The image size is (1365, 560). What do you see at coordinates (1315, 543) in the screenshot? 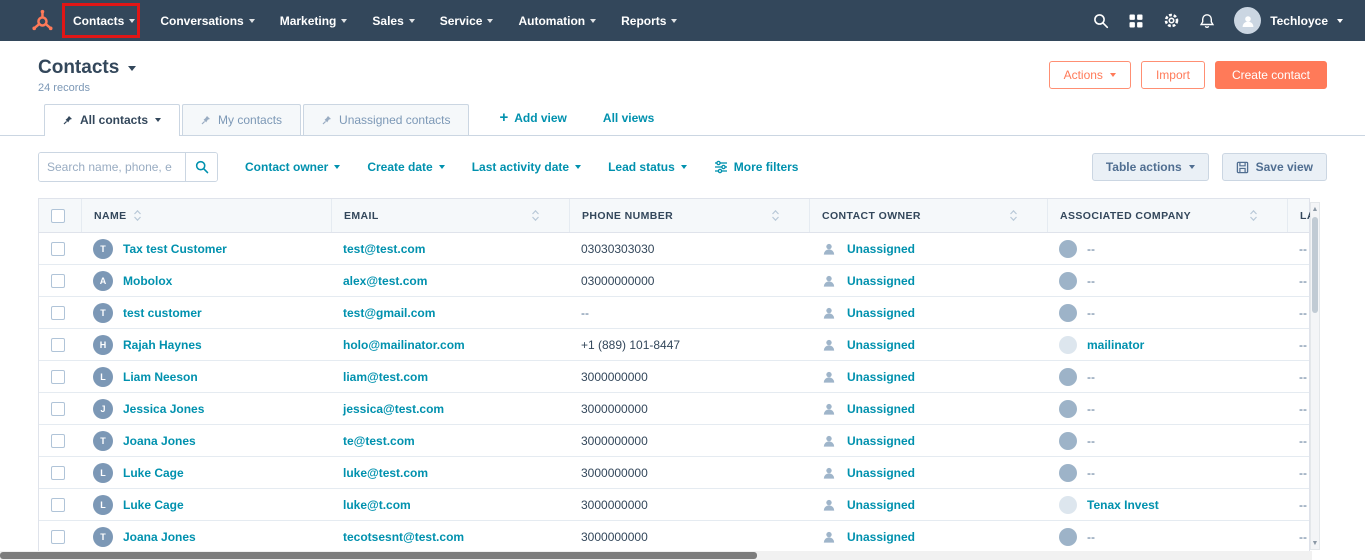
I see `scroll-down-arrow: ▼` at bounding box center [1315, 543].